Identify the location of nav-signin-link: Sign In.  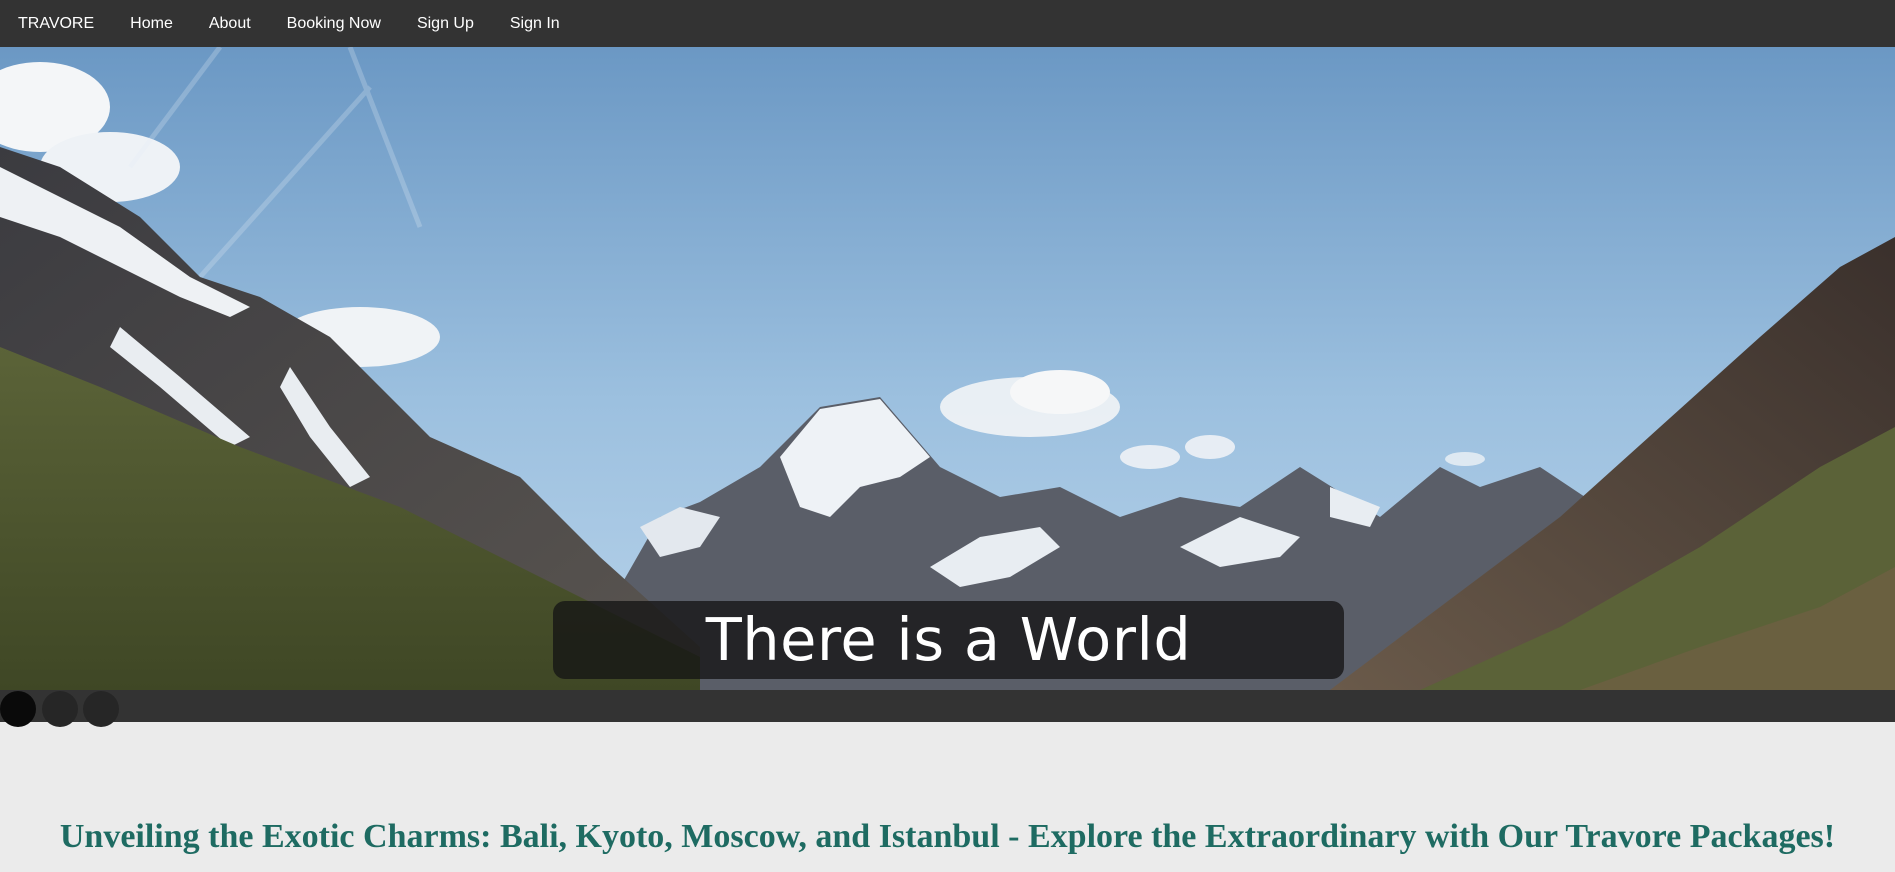
(535, 23).